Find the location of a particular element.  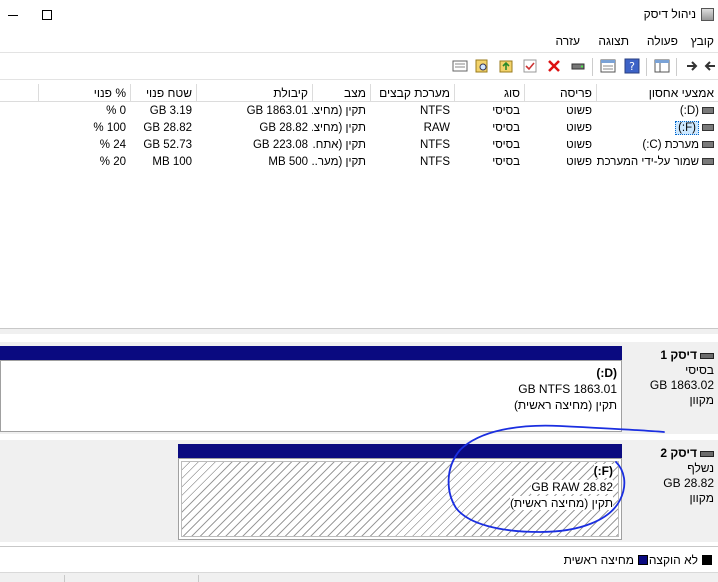

column-header-status: מצב is located at coordinates (341, 93).